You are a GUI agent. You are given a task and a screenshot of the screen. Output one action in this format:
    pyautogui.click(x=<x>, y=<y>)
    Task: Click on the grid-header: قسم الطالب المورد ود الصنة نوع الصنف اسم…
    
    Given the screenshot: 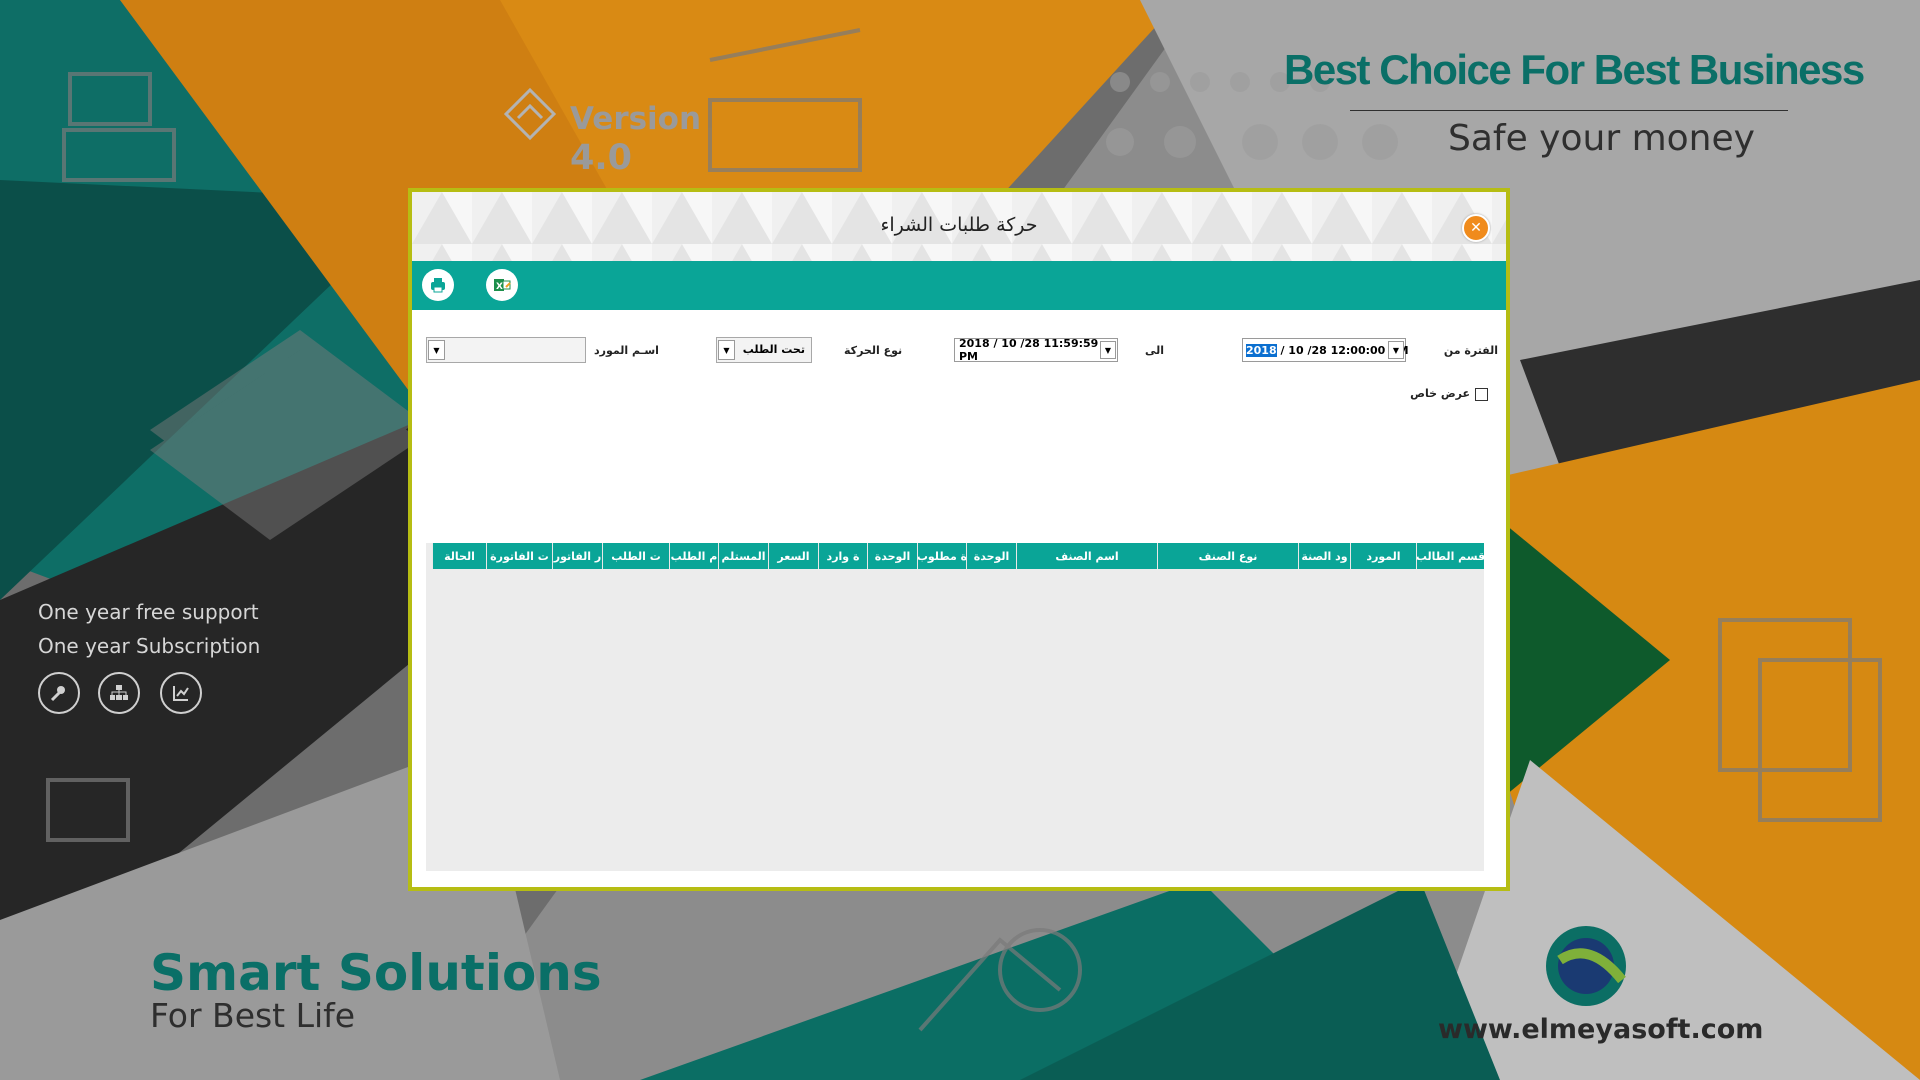 What is the action you would take?
    pyautogui.click(x=958, y=556)
    